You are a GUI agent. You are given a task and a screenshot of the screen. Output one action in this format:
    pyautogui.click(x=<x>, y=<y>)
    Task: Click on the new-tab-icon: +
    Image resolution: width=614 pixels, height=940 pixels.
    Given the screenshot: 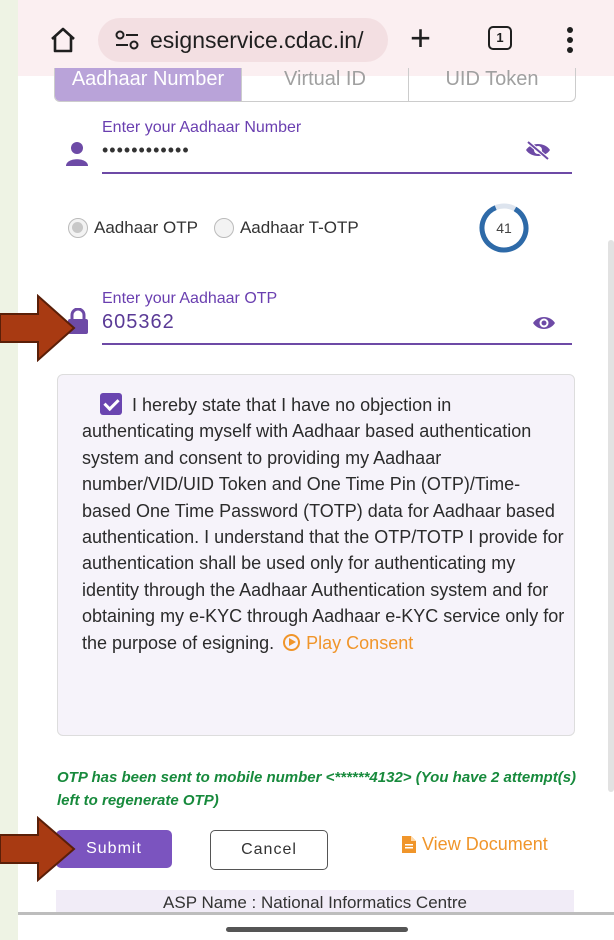 What is the action you would take?
    pyautogui.click(x=420, y=38)
    